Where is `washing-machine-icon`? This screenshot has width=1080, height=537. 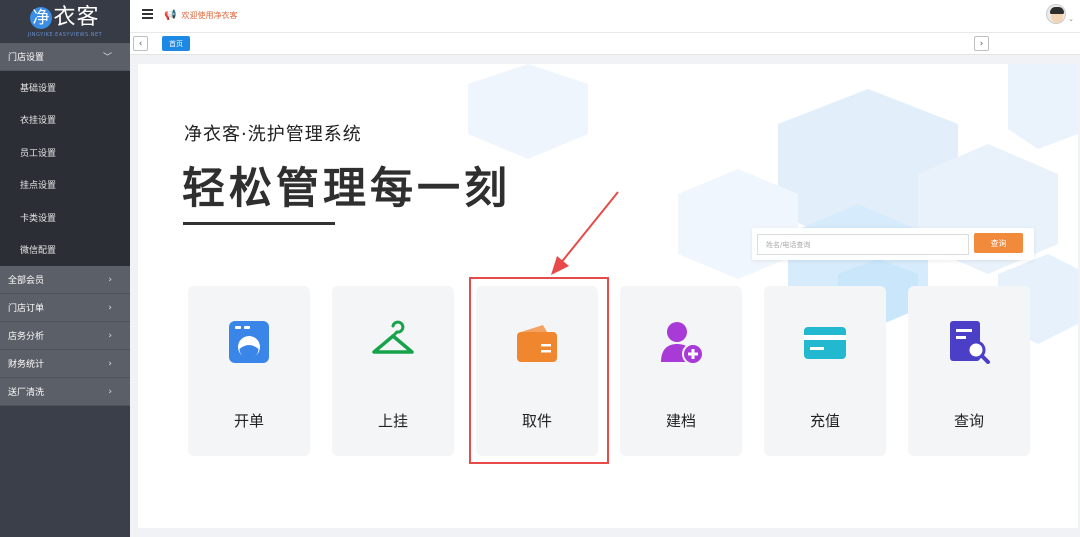 washing-machine-icon is located at coordinates (249, 342).